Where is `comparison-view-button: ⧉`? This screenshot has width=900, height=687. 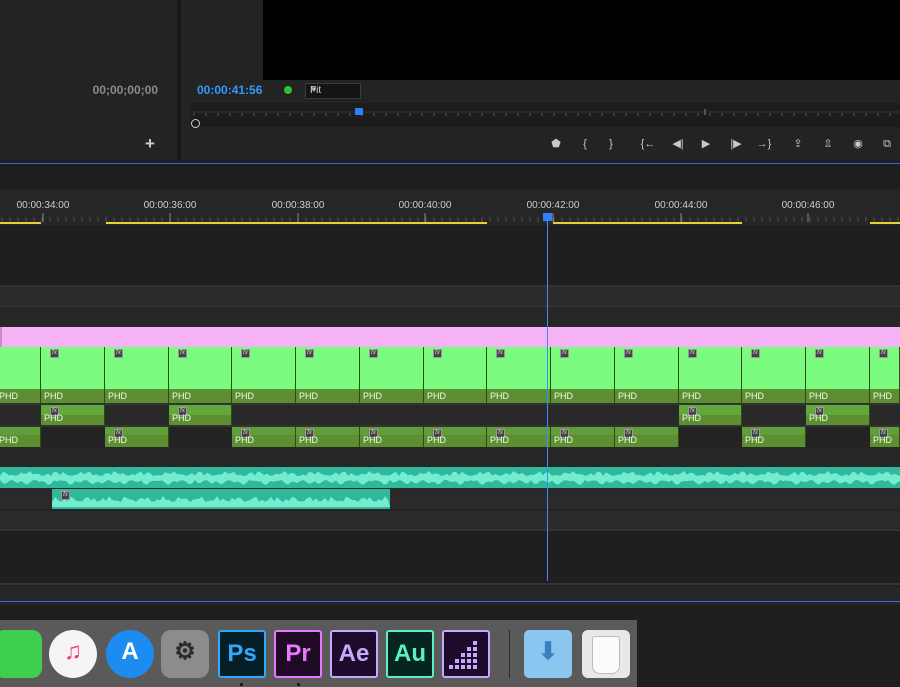 comparison-view-button: ⧉ is located at coordinates (887, 144).